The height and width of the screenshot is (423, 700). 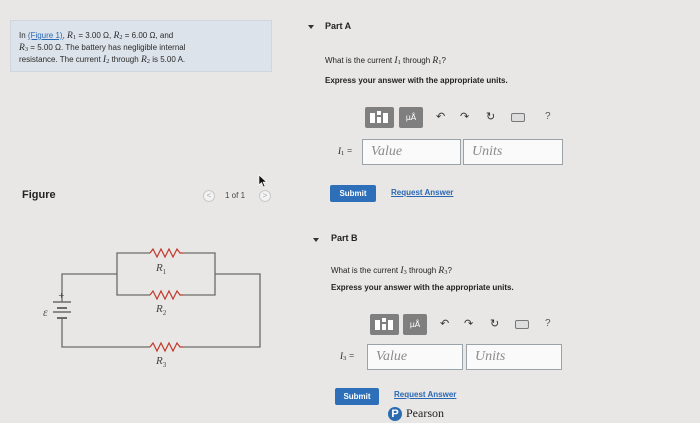 What do you see at coordinates (338, 26) in the screenshot?
I see `part-a-title: Part A` at bounding box center [338, 26].